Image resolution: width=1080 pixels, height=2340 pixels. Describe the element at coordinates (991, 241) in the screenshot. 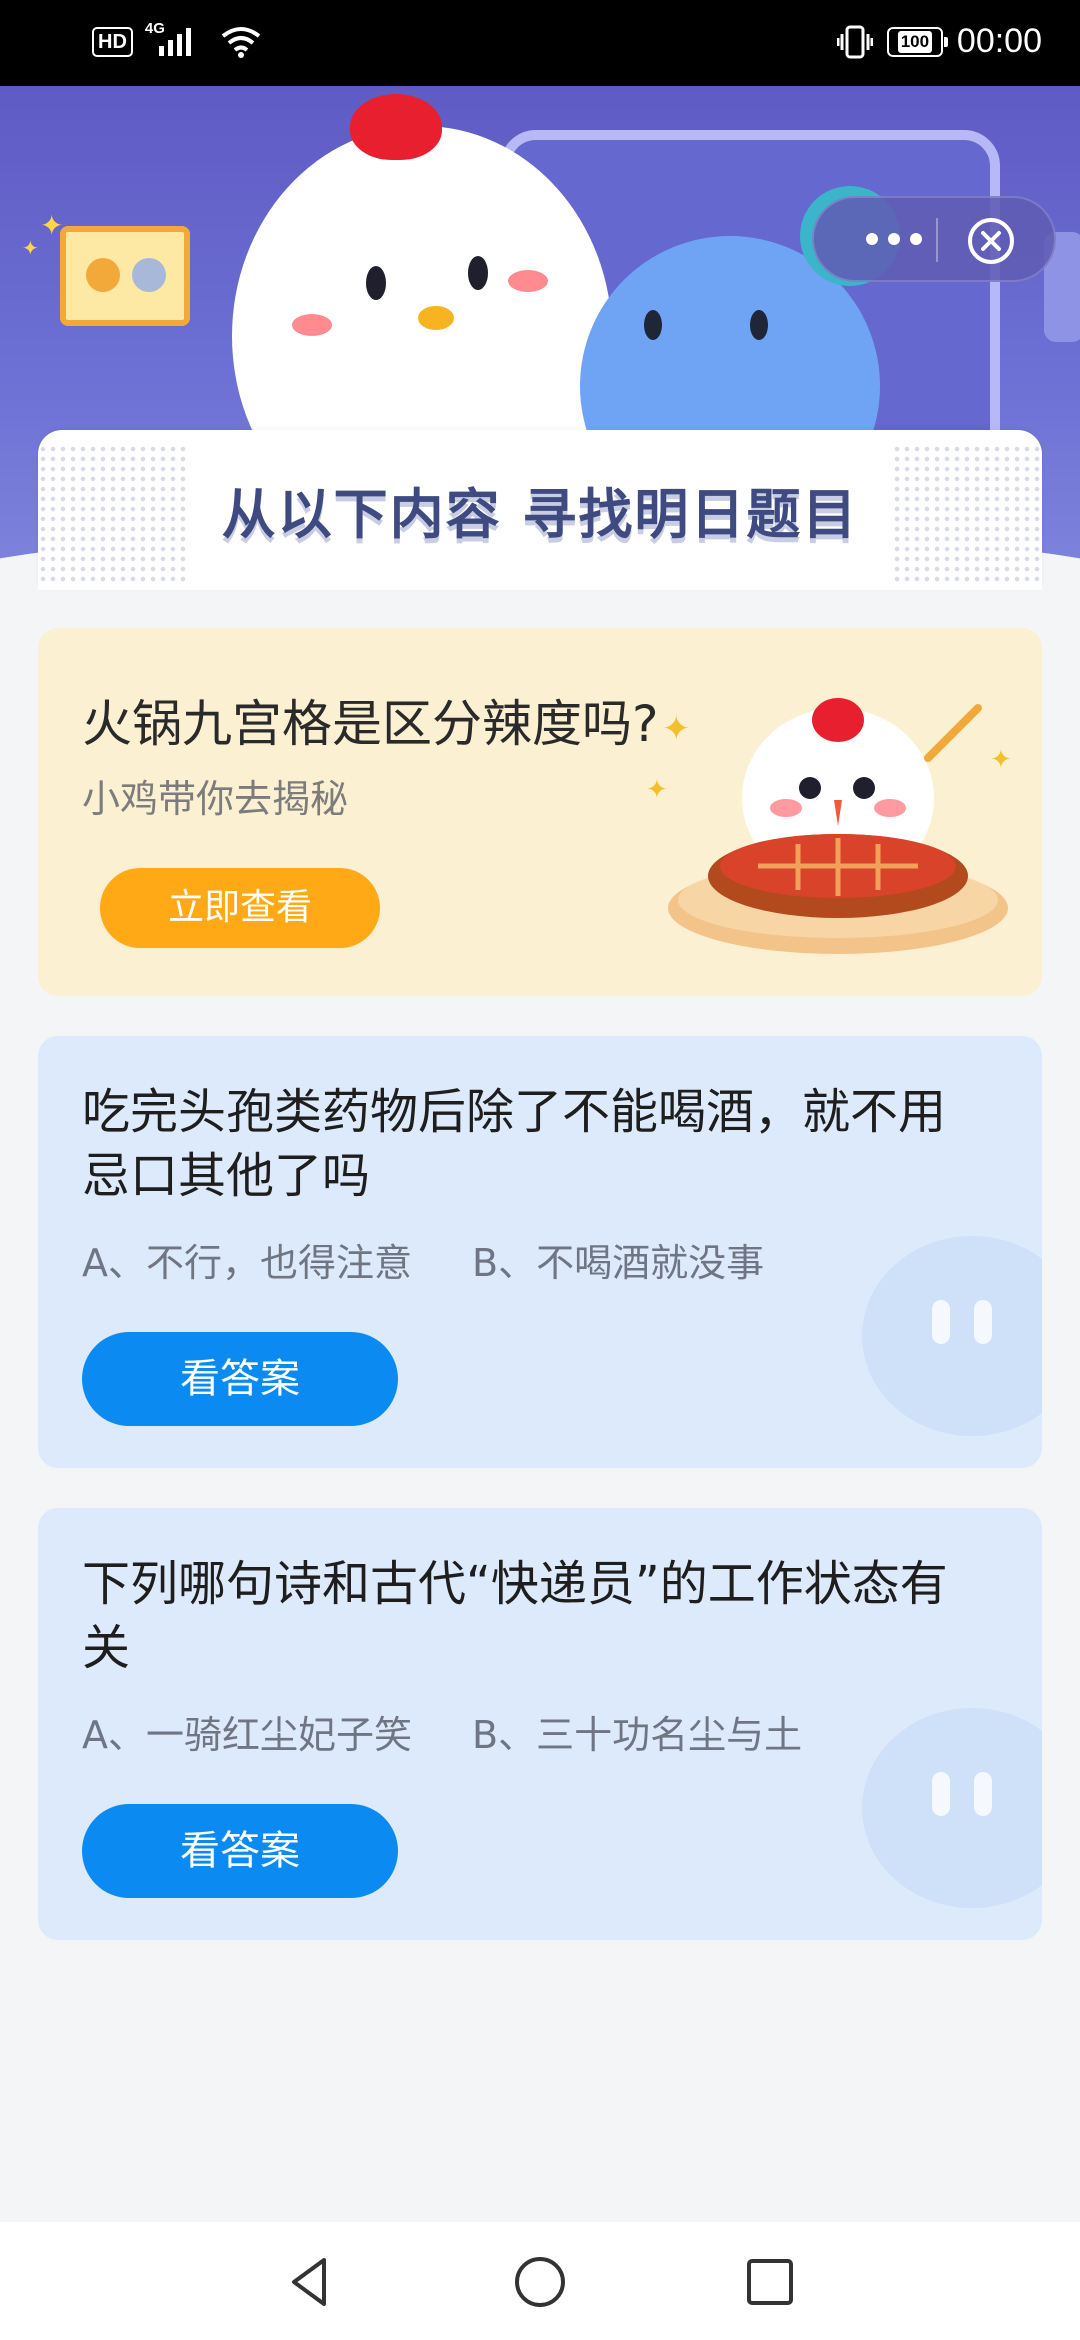

I see `close-icon` at that location.